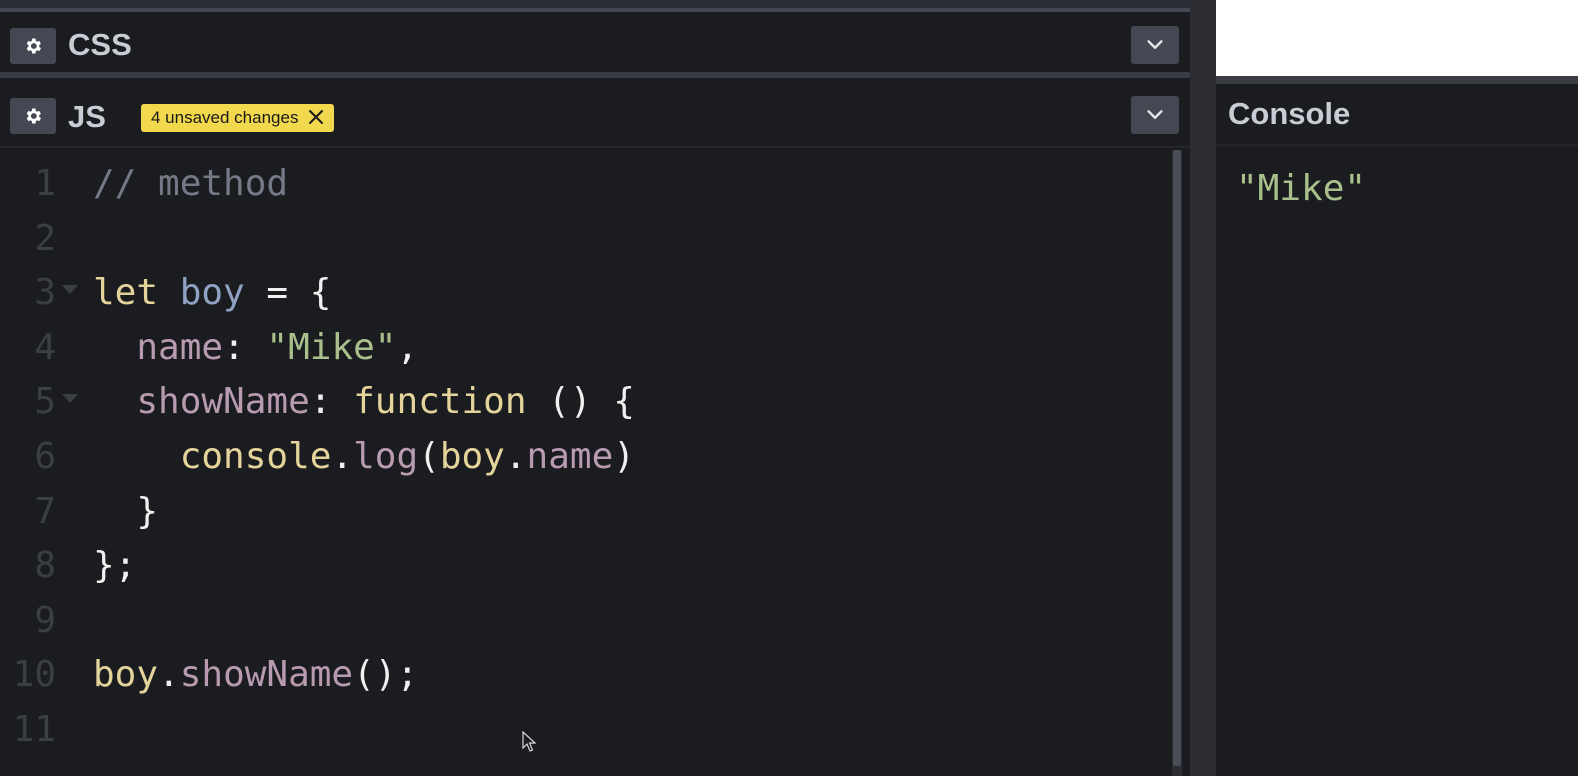 This screenshot has height=776, width=1578. I want to click on code-token: ), so click(624, 456).